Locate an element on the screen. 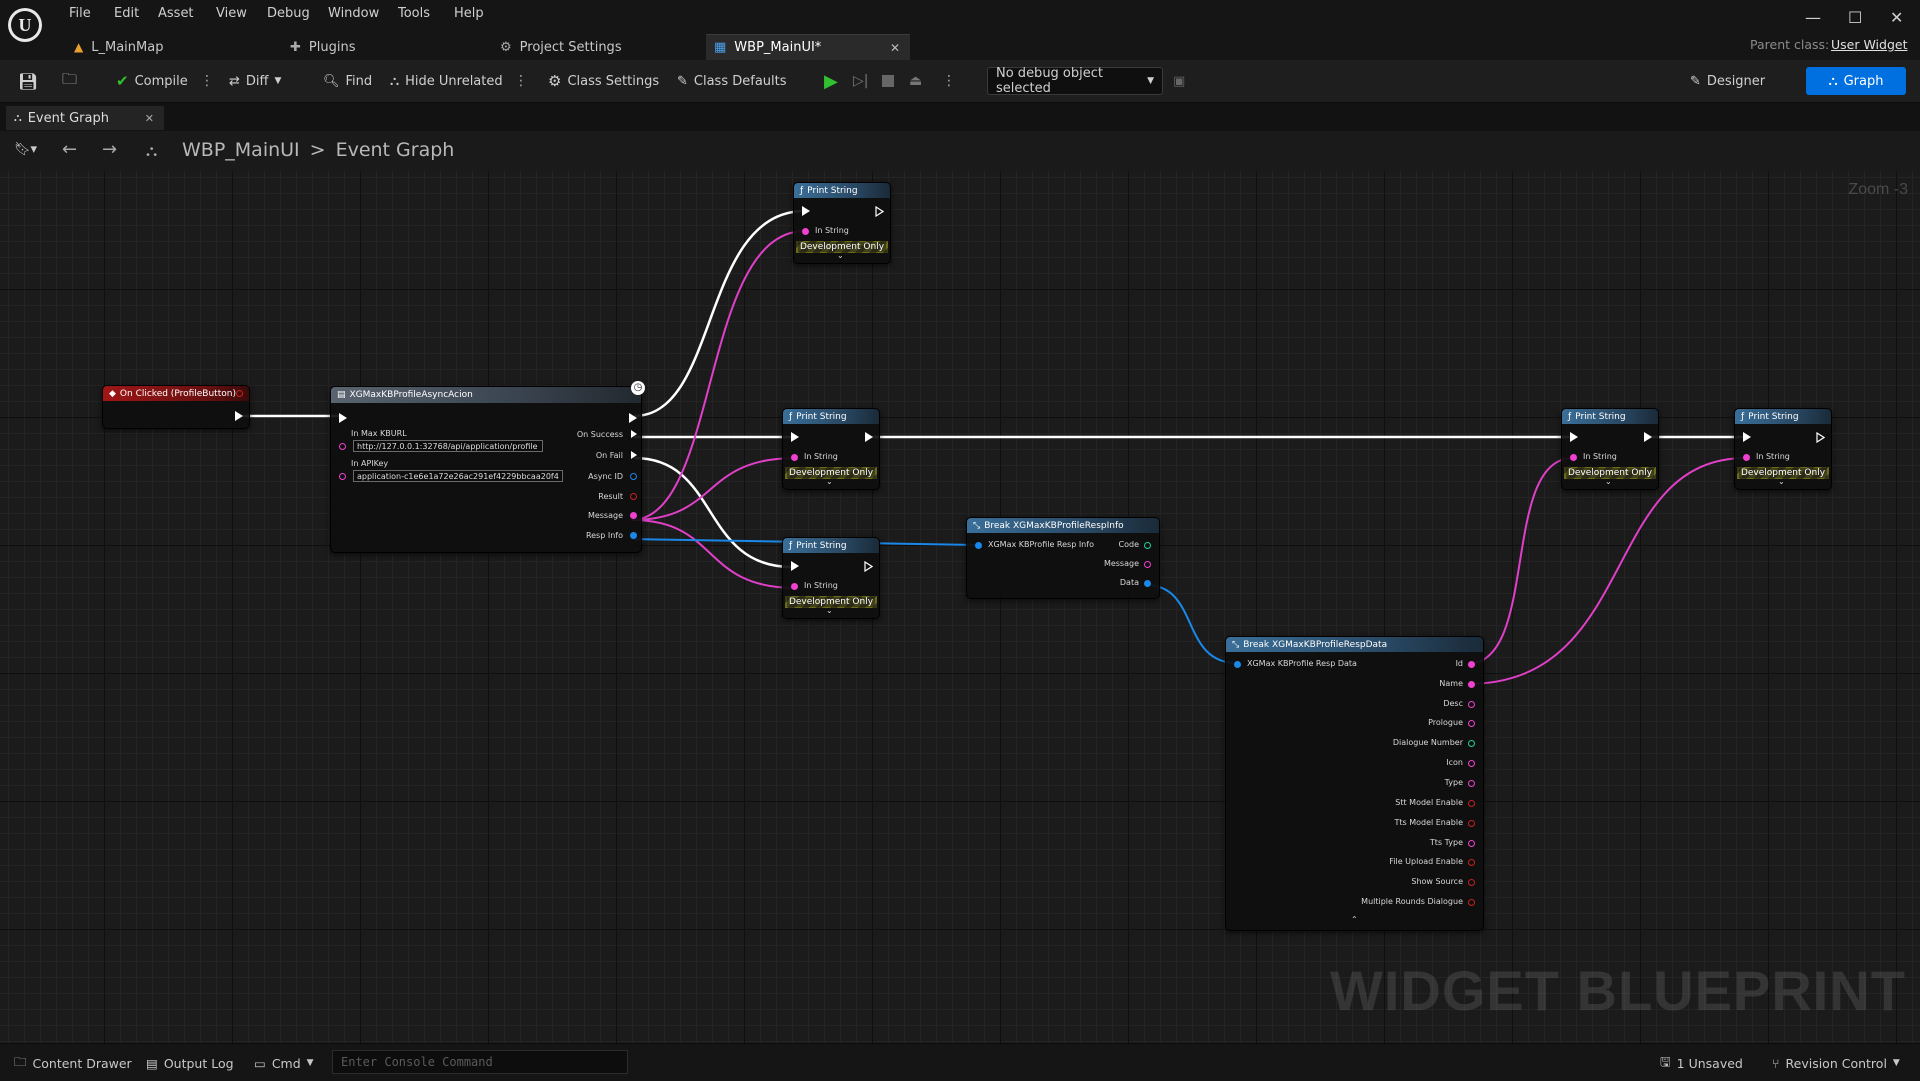 This screenshot has height=1081, width=1920. maximize-icon: ☐ is located at coordinates (1855, 17).